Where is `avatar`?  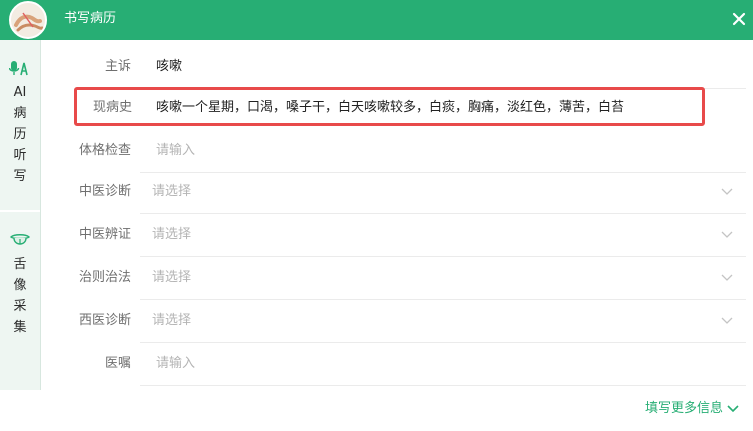 avatar is located at coordinates (28, 20).